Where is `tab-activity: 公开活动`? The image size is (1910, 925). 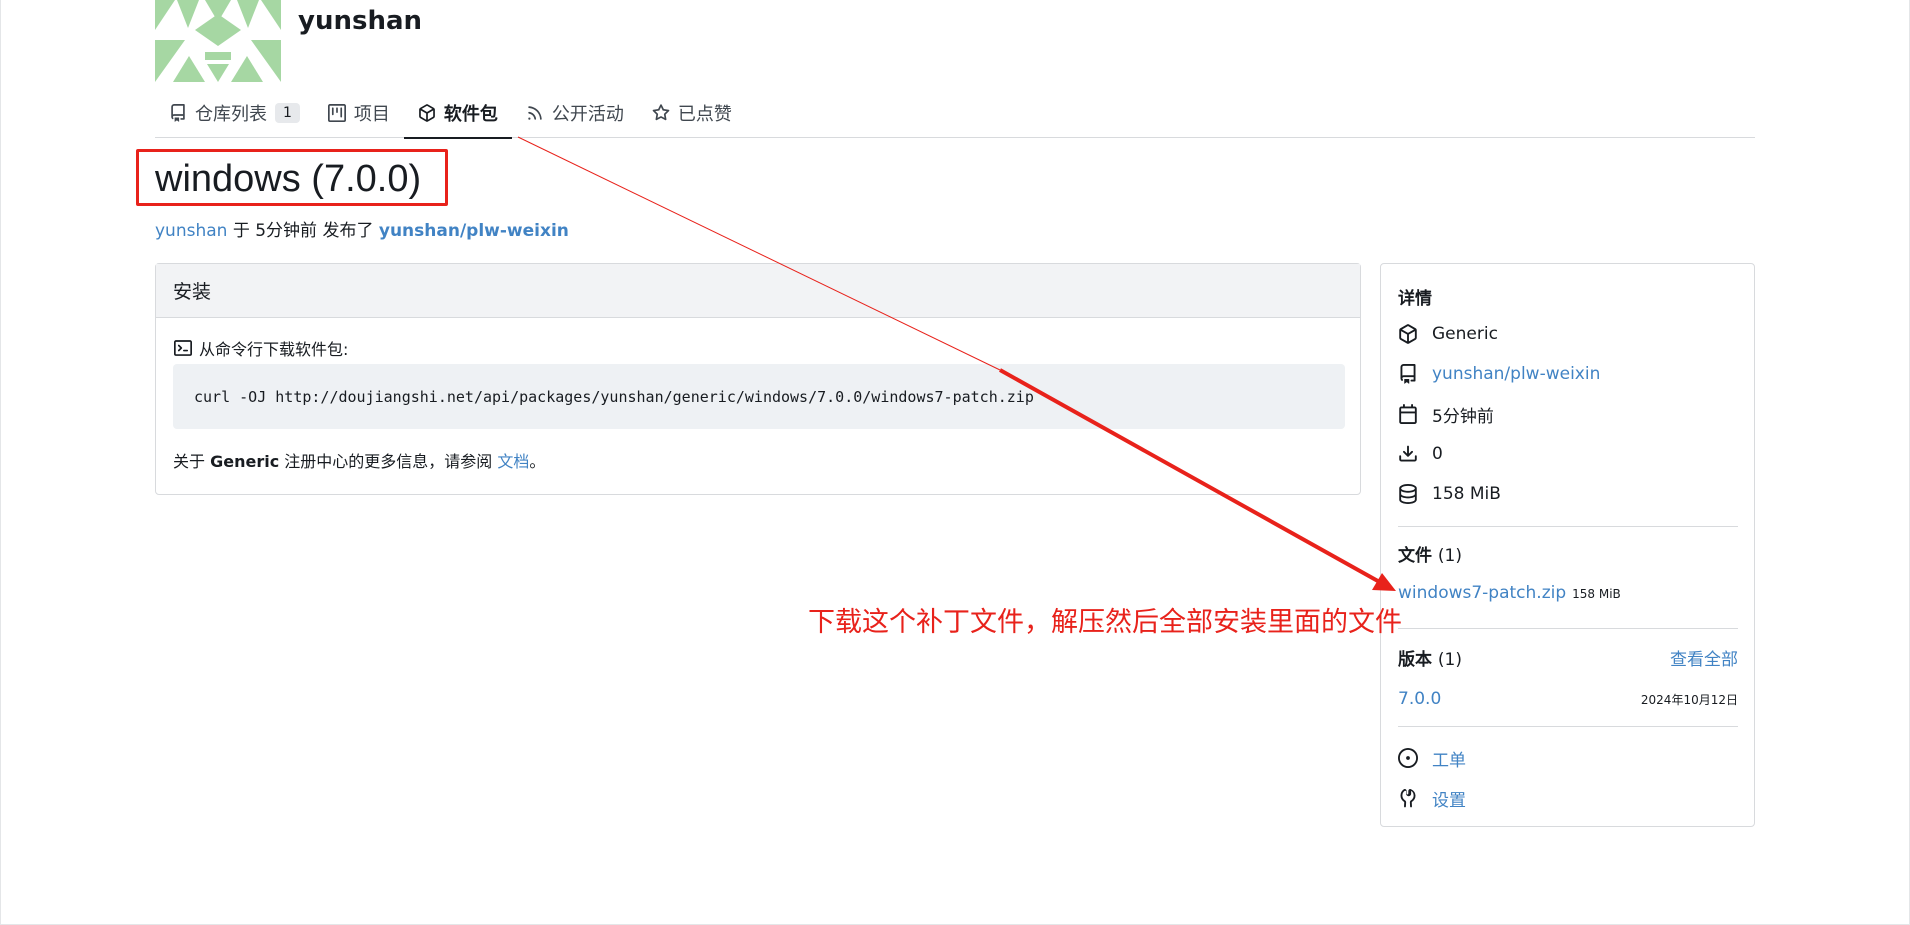
tab-activity: 公开活动 is located at coordinates (575, 113).